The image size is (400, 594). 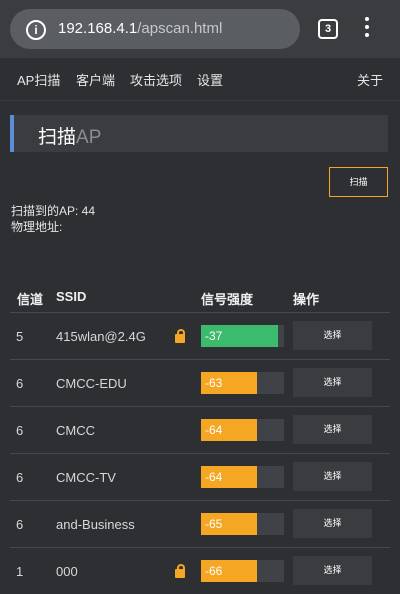 What do you see at coordinates (200, 429) in the screenshot?
I see `table-row: 6 CMCC -64 选择` at bounding box center [200, 429].